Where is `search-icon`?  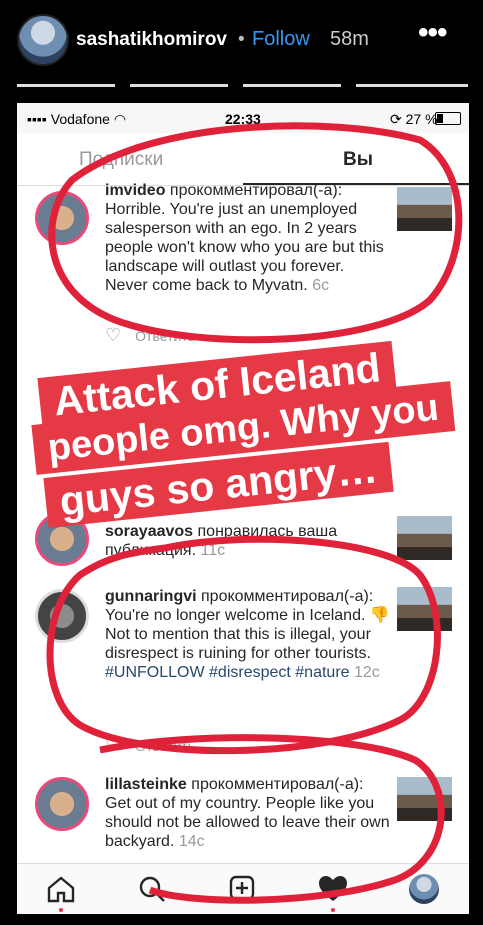
search-icon is located at coordinates (152, 889).